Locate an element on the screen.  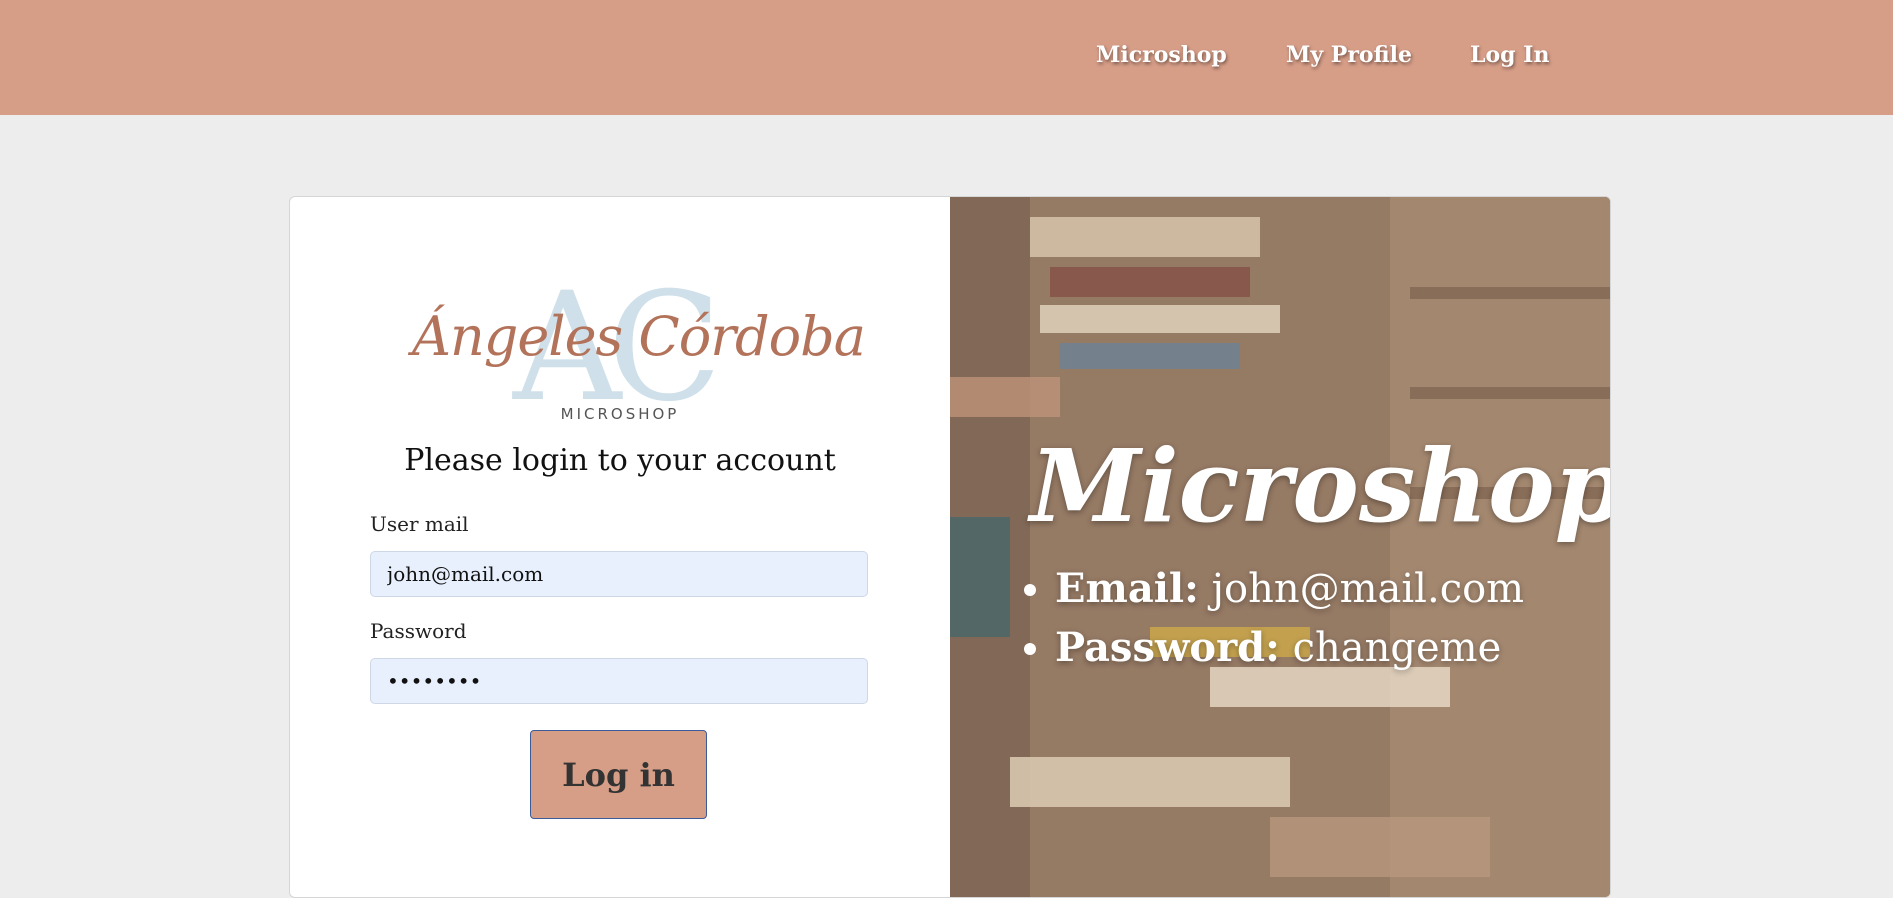
credential-password-item: Password: changeme is located at coordinates (1289, 647).